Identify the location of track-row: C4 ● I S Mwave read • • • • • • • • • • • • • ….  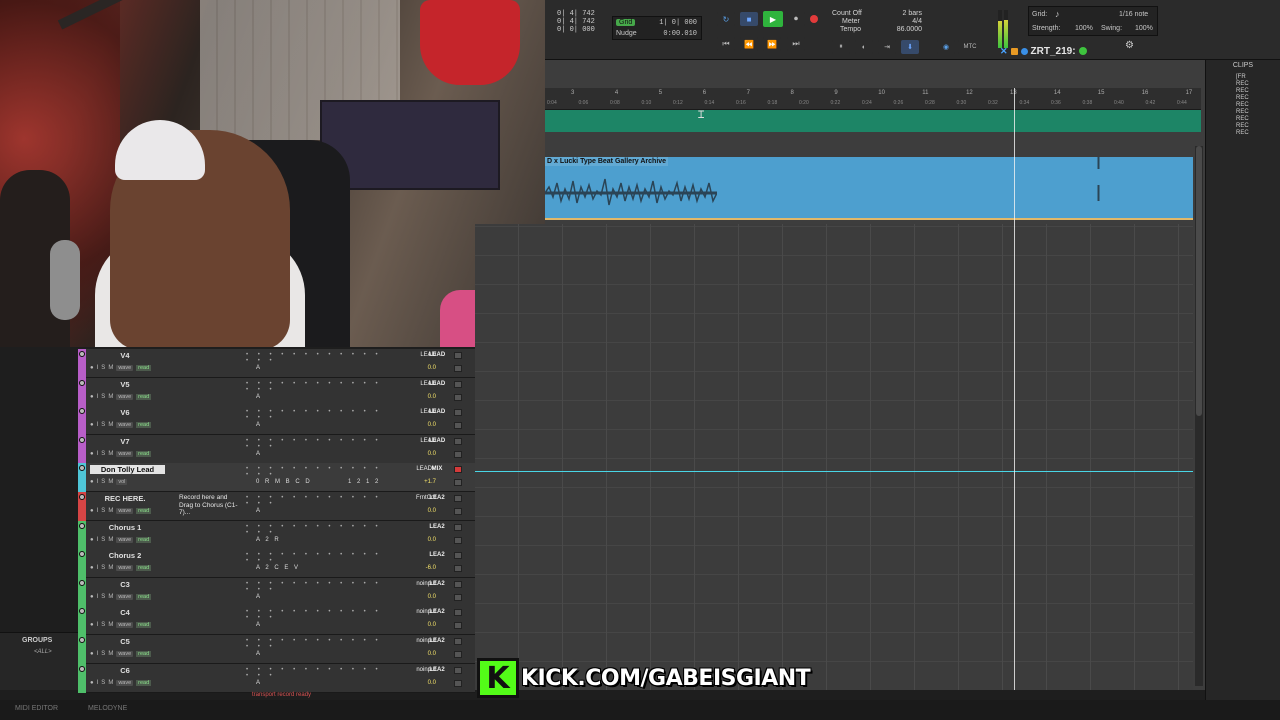
(276, 621).